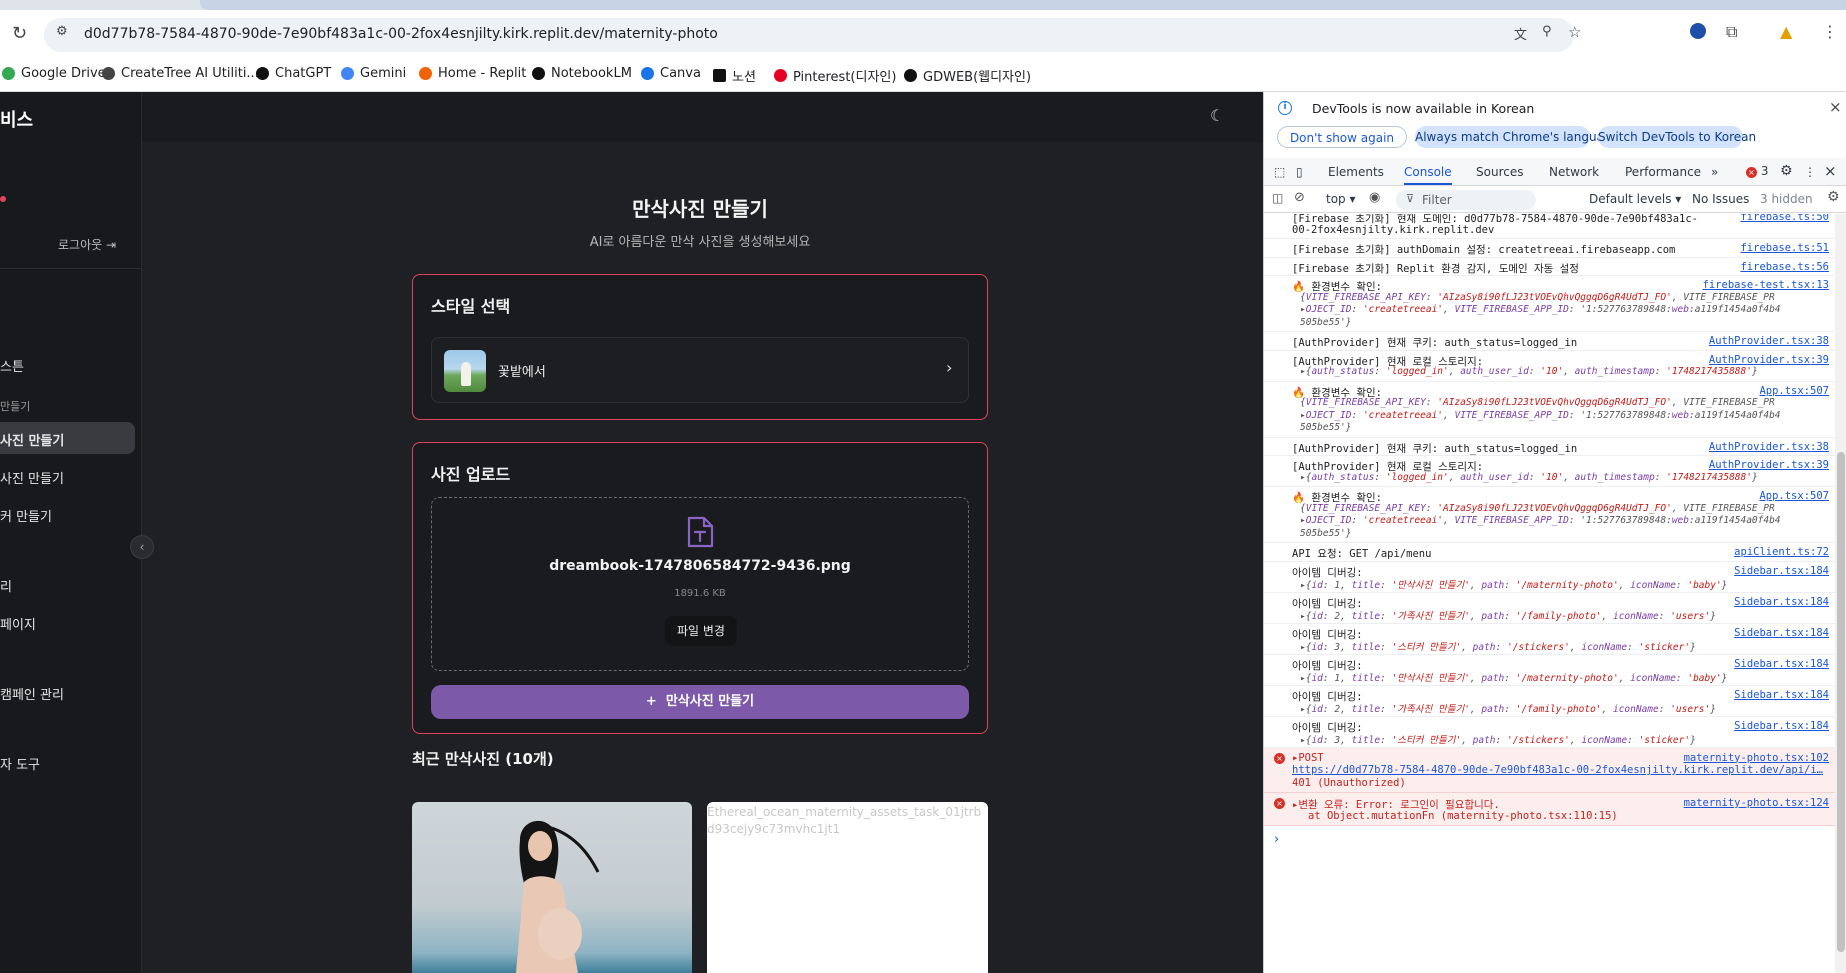 The height and width of the screenshot is (973, 1846). I want to click on reload-icon: ↻, so click(19, 33).